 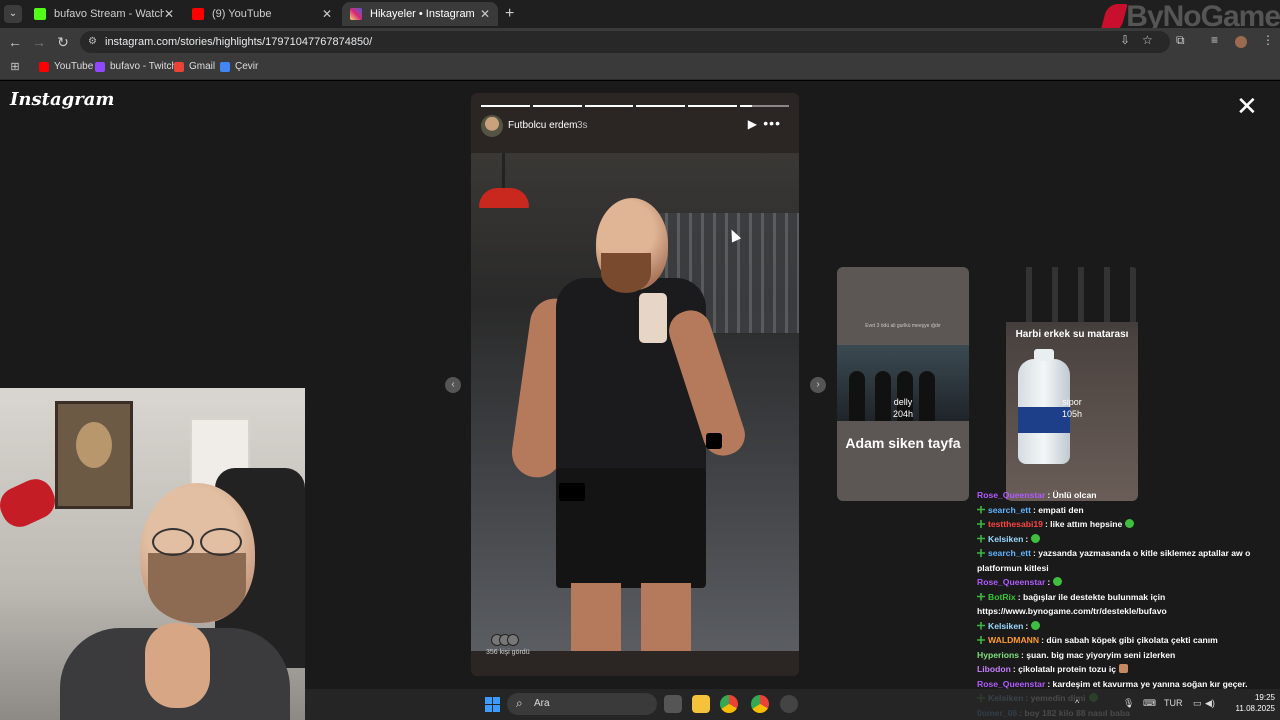 I want to click on phone, so click(x=653, y=318).